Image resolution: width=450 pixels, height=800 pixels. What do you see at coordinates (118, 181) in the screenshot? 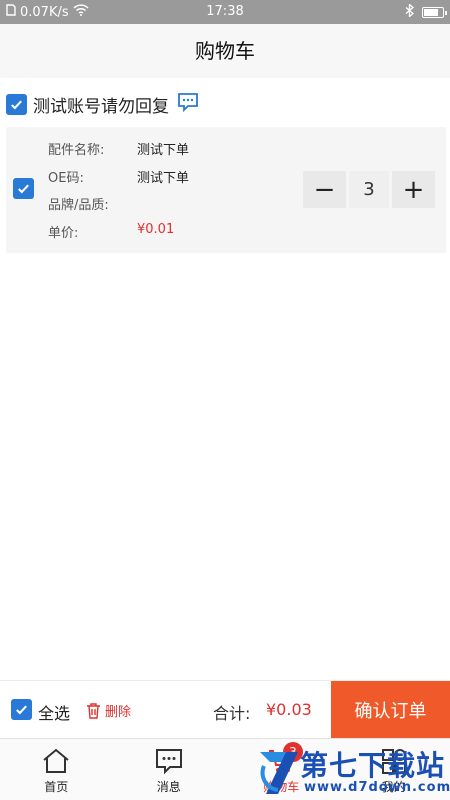
I see `field-oe-code: OE码: 测试下单` at bounding box center [118, 181].